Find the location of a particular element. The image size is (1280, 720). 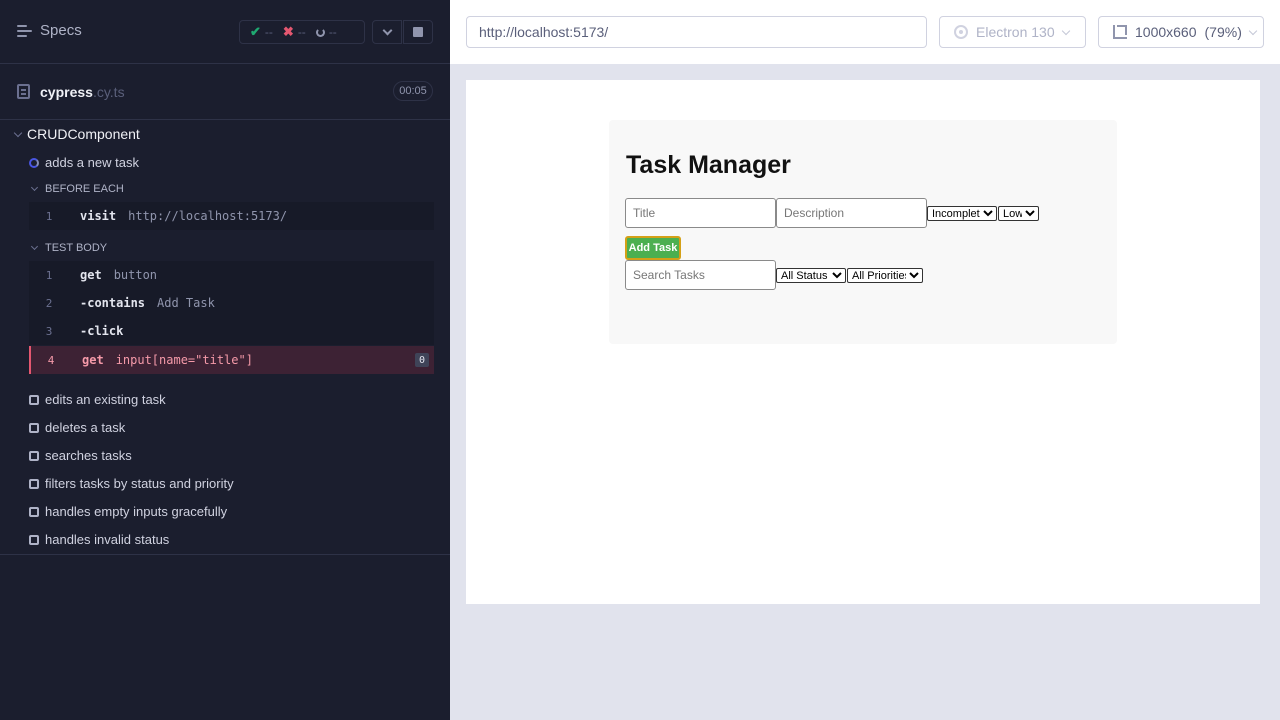

collapse-button is located at coordinates (387, 32).